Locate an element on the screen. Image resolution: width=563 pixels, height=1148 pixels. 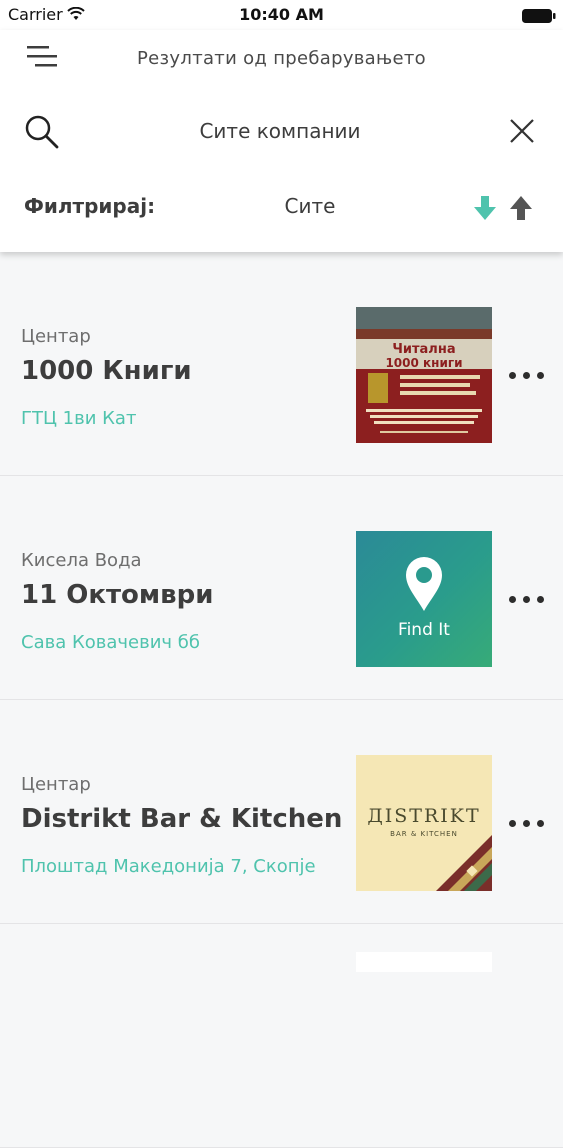
clock-time: 10:40 AM is located at coordinates (281, 14).